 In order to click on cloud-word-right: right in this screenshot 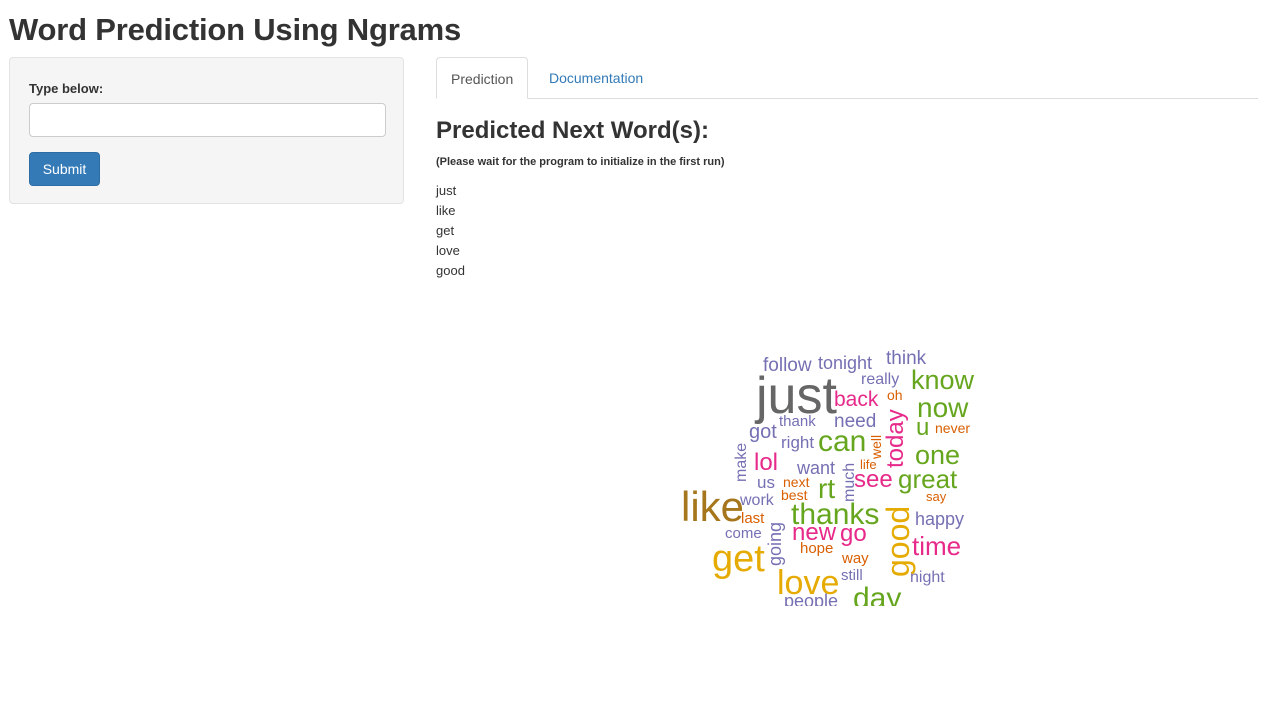, I will do `click(798, 442)`.